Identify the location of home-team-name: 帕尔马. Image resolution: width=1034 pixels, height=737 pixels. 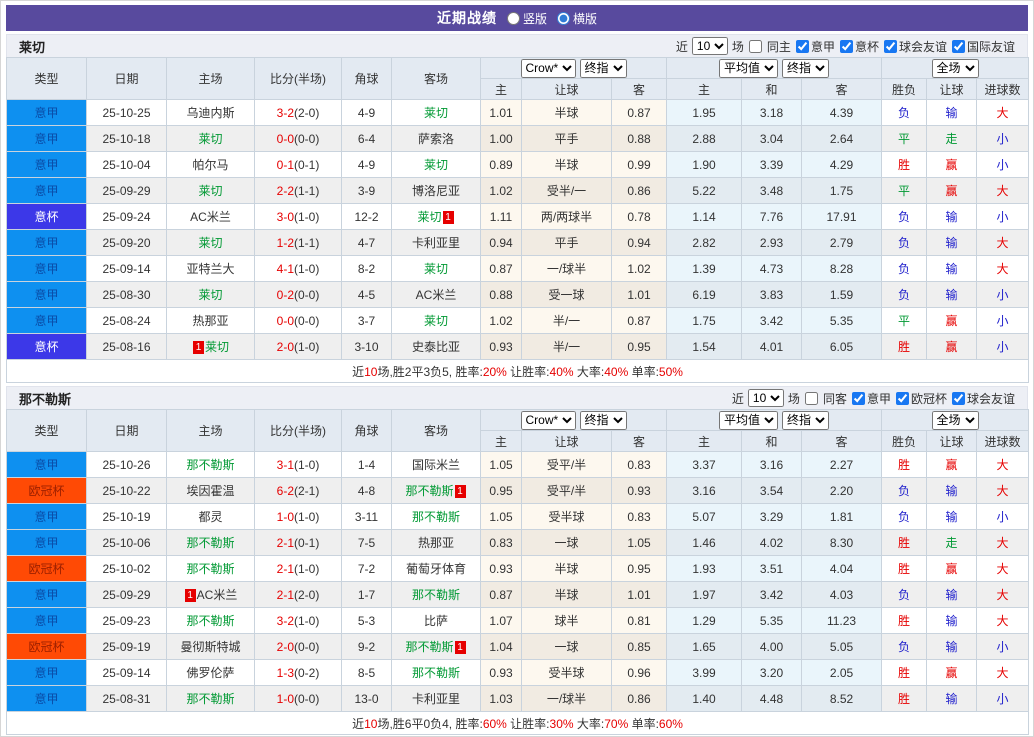
(210, 165).